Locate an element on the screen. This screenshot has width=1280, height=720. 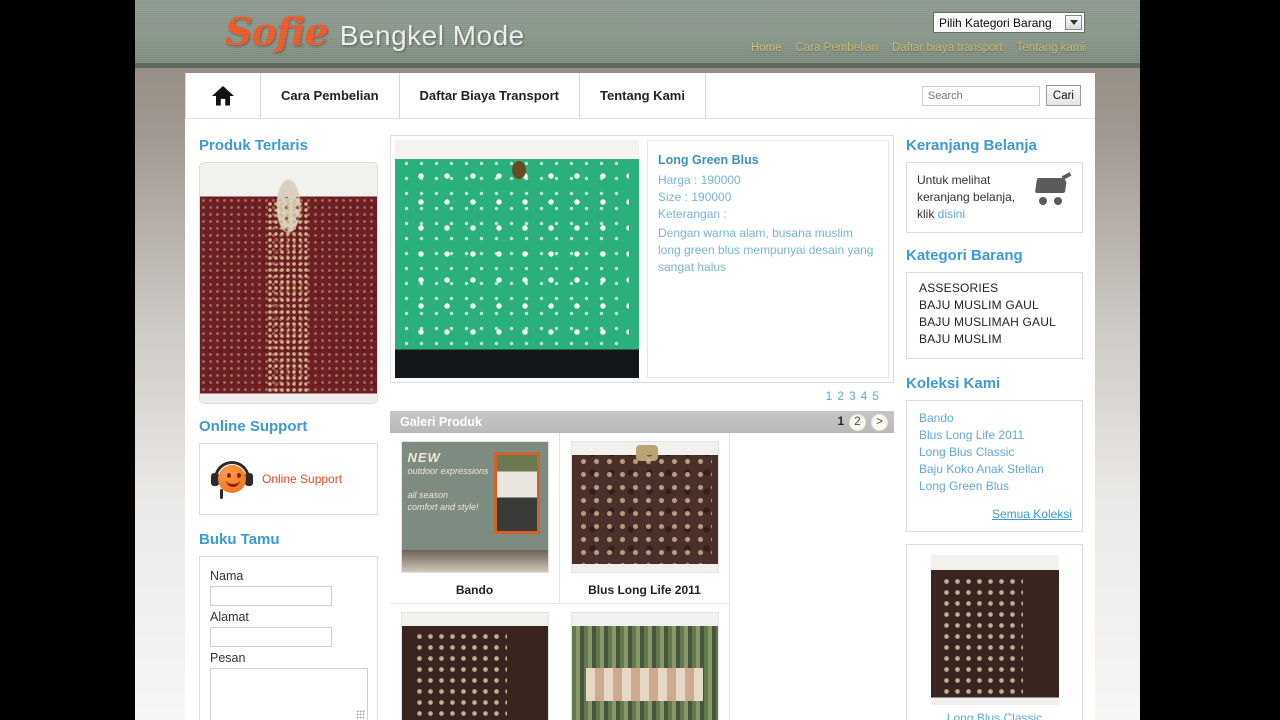
category-item-baju-muslimah-gaul: BAJU MUSLIMAH GAUL is located at coordinates (995, 322).